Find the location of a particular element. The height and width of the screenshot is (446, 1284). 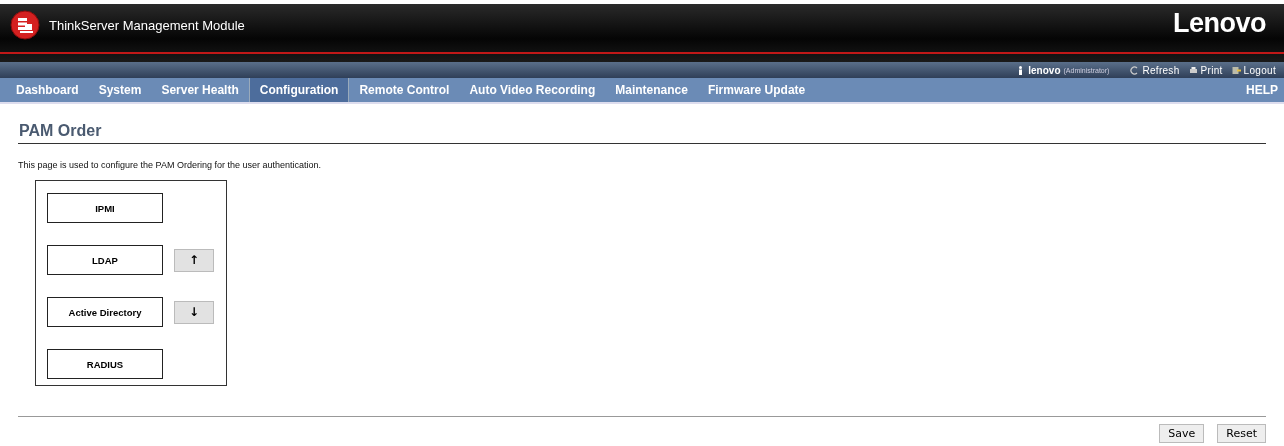

nav-tab: Firmware Update is located at coordinates (756, 90).